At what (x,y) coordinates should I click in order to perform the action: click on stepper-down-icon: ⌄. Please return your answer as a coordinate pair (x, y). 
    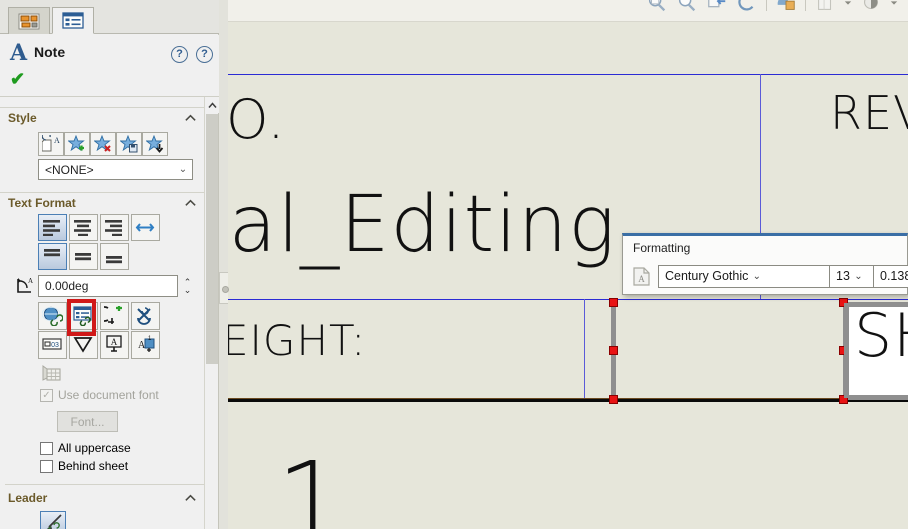
    Looking at the image, I should click on (188, 290).